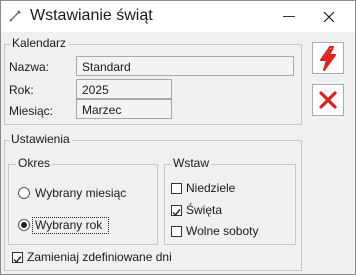  Describe the element at coordinates (68, 225) in the screenshot. I see `radio-wybrany-rok-label: Wybrany rok` at that location.